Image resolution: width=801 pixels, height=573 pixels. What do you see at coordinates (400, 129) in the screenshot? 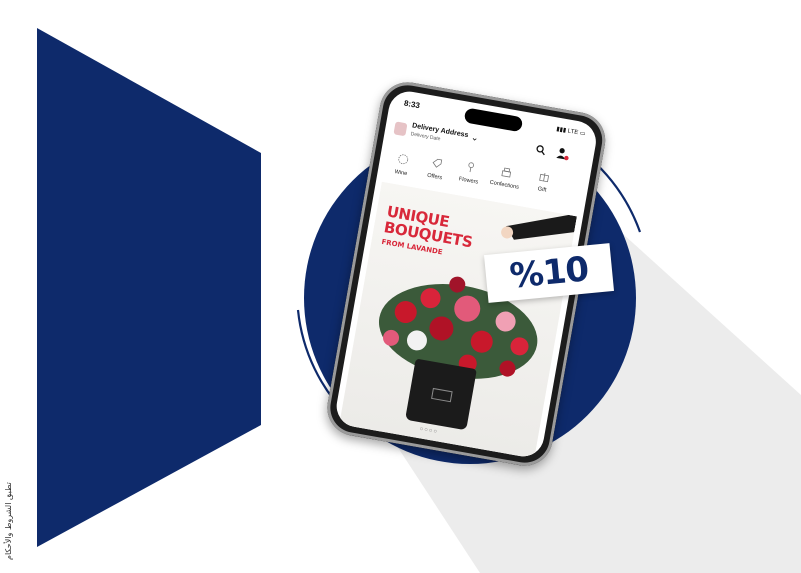
I see `delivery-address-icon` at bounding box center [400, 129].